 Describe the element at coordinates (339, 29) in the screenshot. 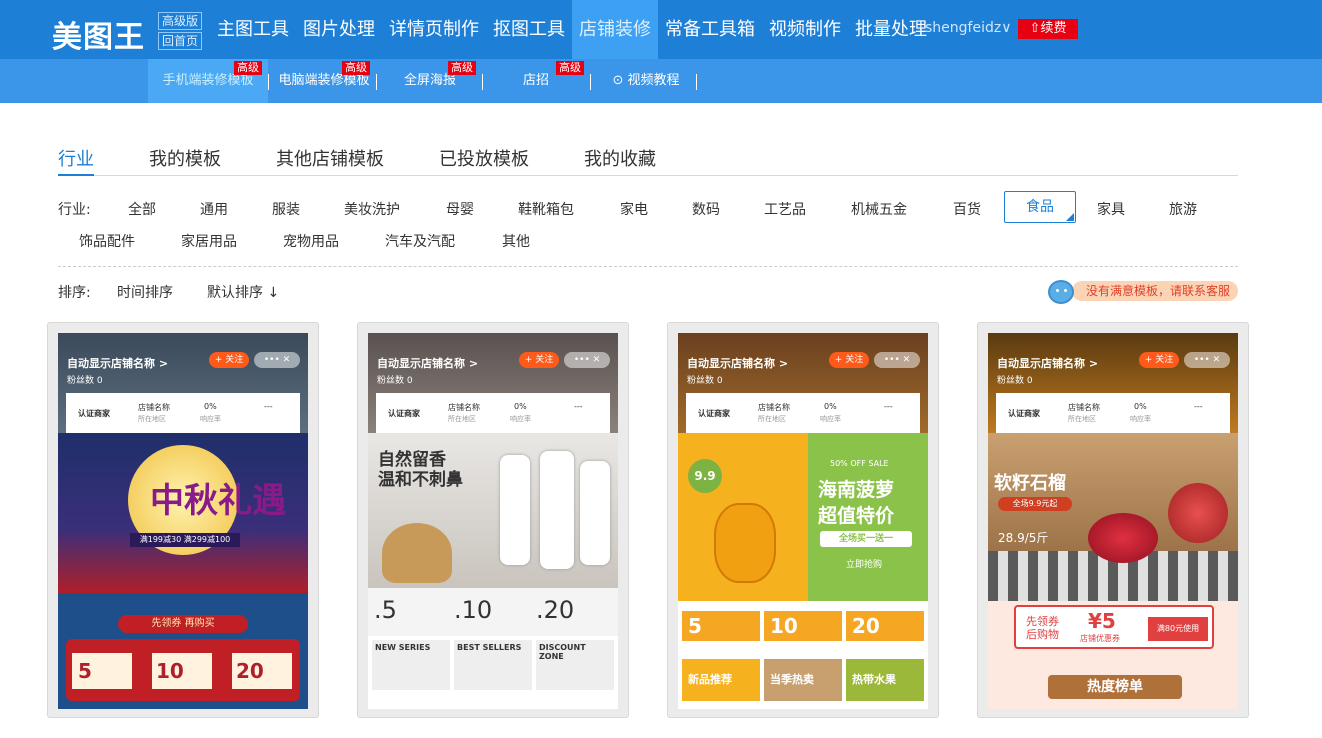

I see `nav-image-process: 图片处理` at that location.